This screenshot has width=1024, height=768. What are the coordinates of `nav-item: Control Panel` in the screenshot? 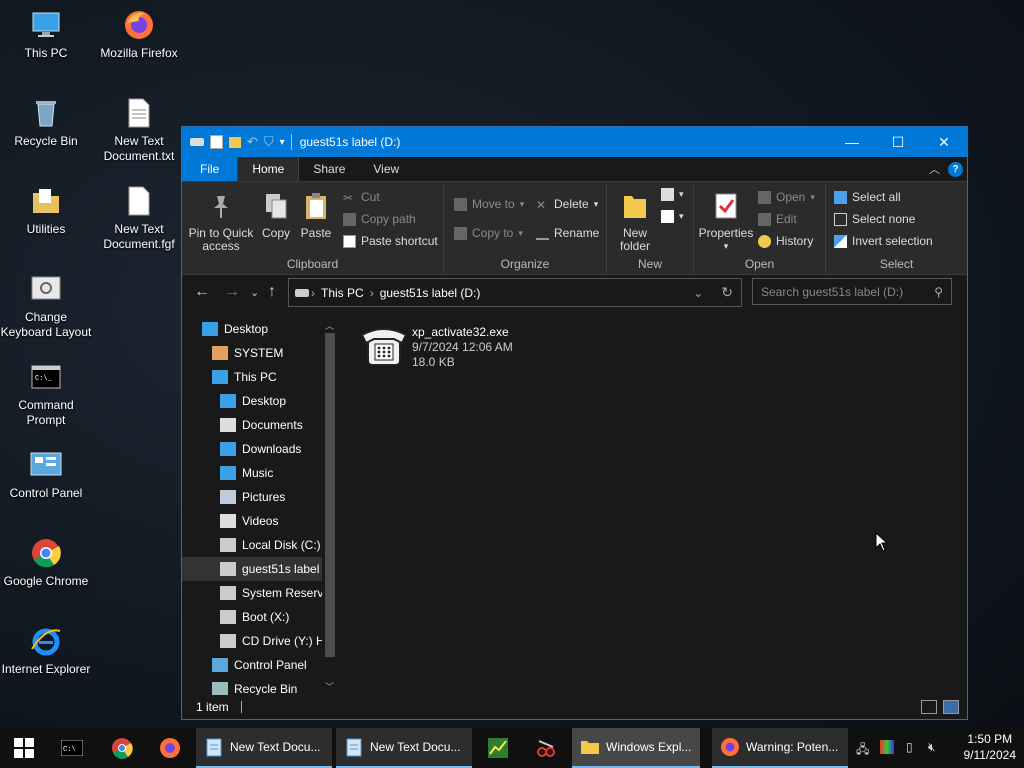 It's located at (253, 665).